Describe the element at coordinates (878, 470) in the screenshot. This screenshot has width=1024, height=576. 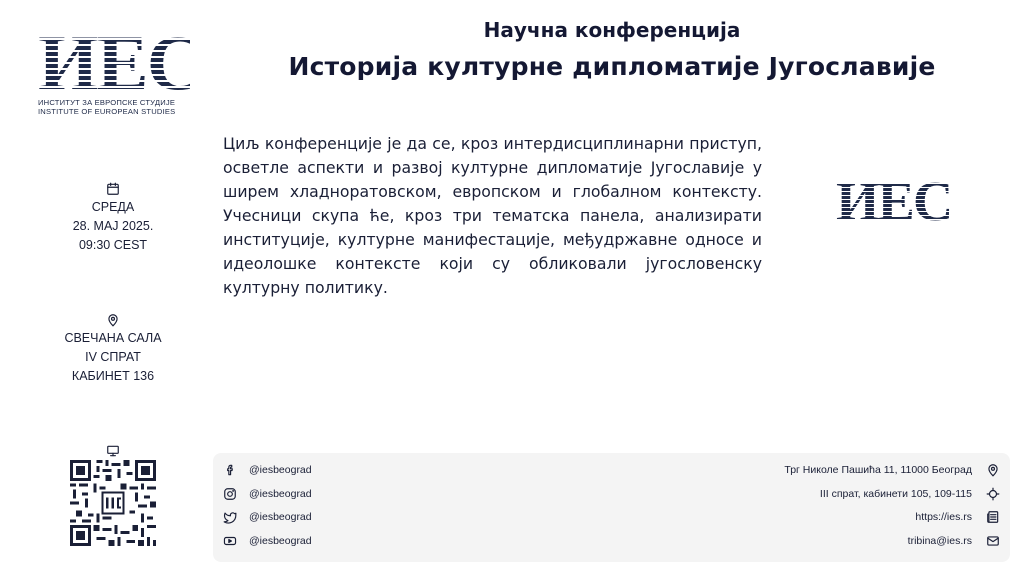
I see `contact-address-text: Трг Николе Пашића 11, 11000 Београд` at that location.